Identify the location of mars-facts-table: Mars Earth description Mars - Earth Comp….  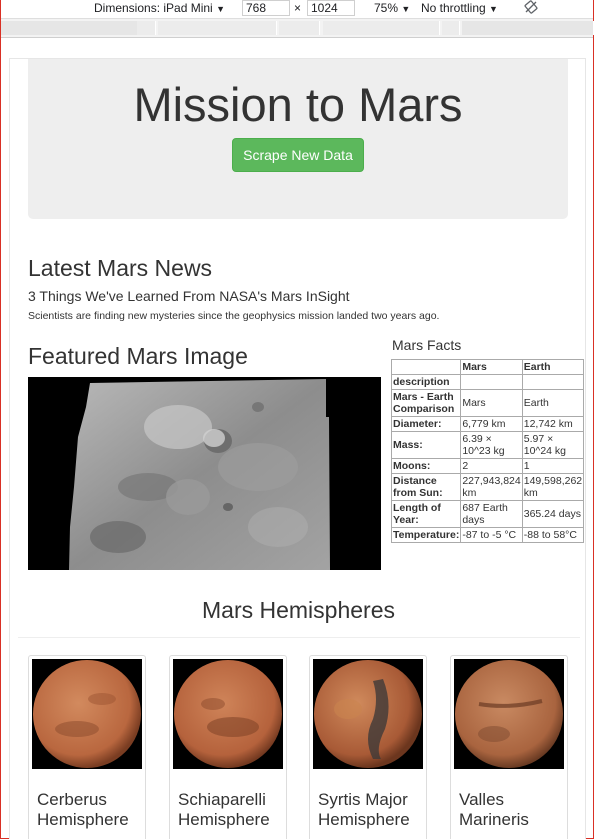
(487, 451).